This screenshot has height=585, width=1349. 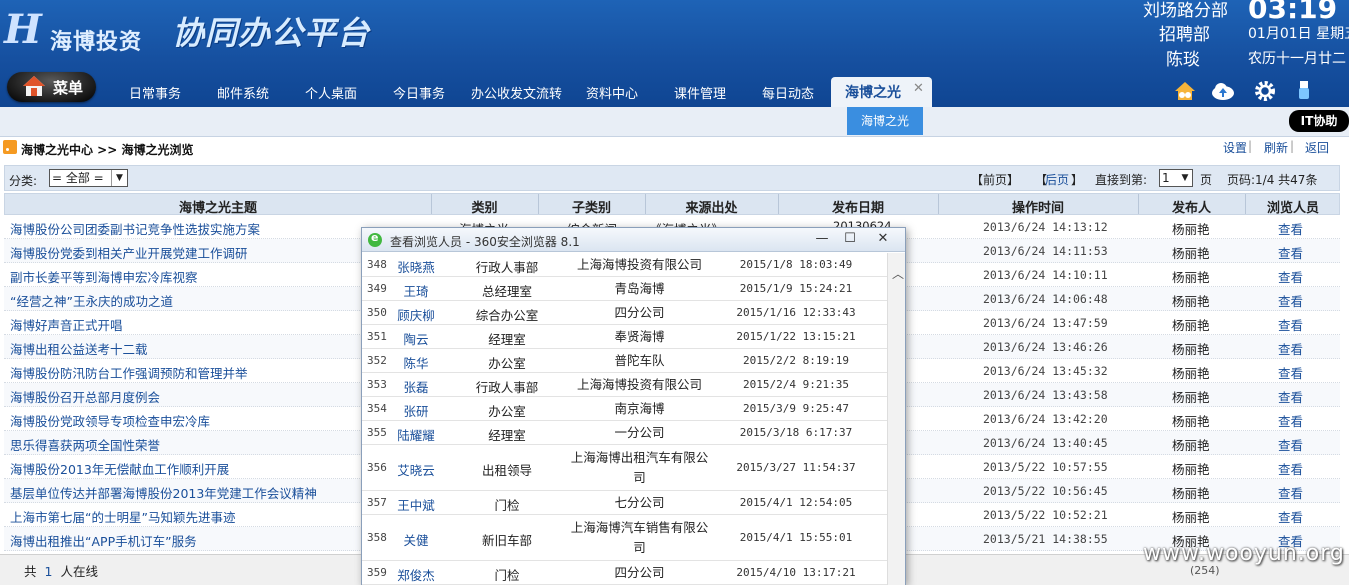 What do you see at coordinates (416, 290) in the screenshot?
I see `viewer-name: 王琦` at bounding box center [416, 290].